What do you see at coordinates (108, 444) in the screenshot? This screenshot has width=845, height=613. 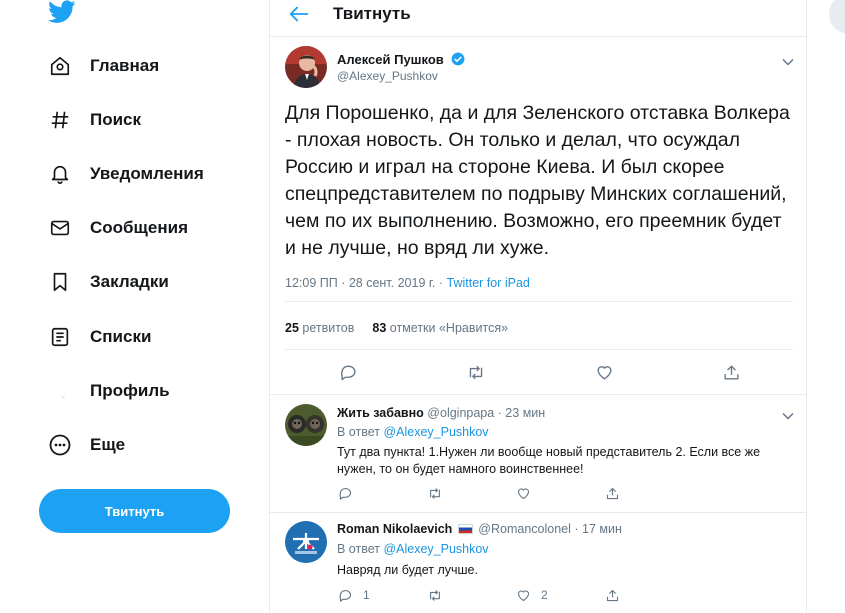 I see `sidebar-item-label: Еще` at bounding box center [108, 444].